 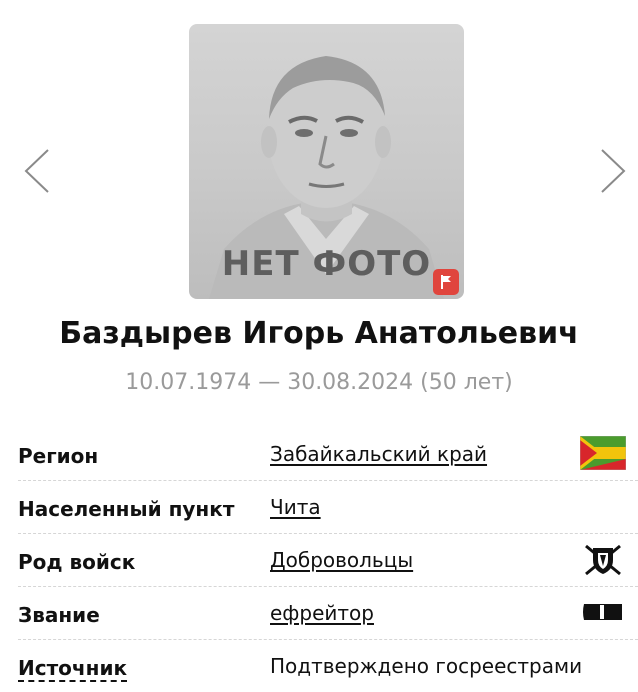 What do you see at coordinates (341, 560) in the screenshot?
I see `branch-link: Добровольцы` at bounding box center [341, 560].